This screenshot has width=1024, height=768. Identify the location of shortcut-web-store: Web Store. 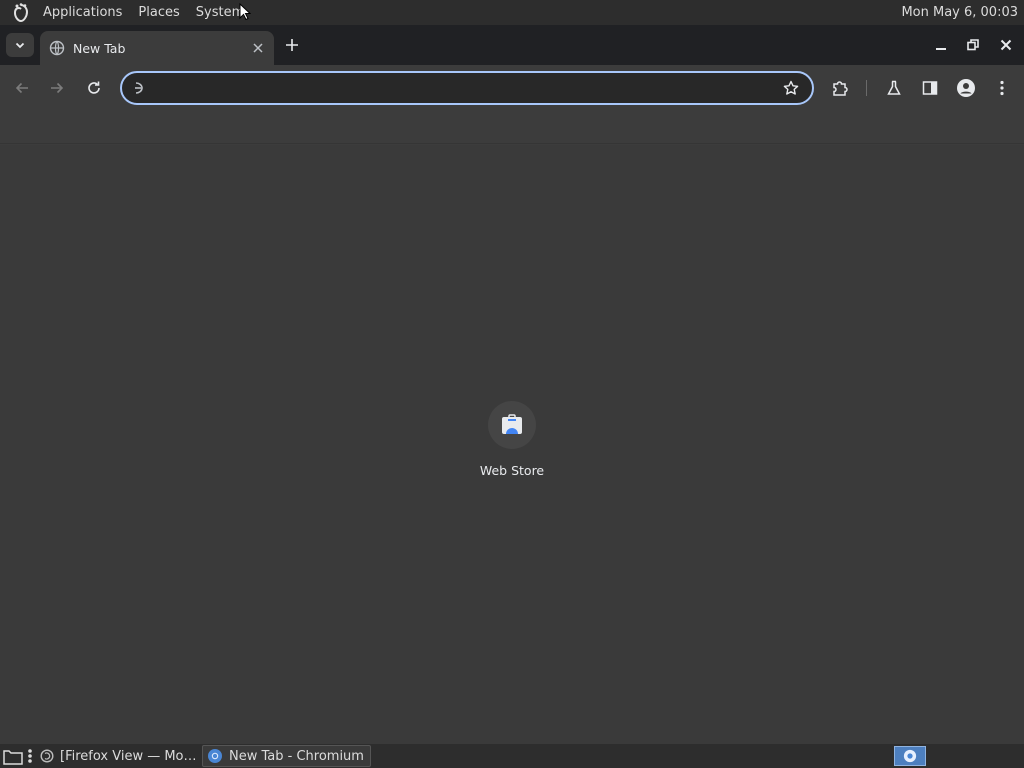
(512, 441).